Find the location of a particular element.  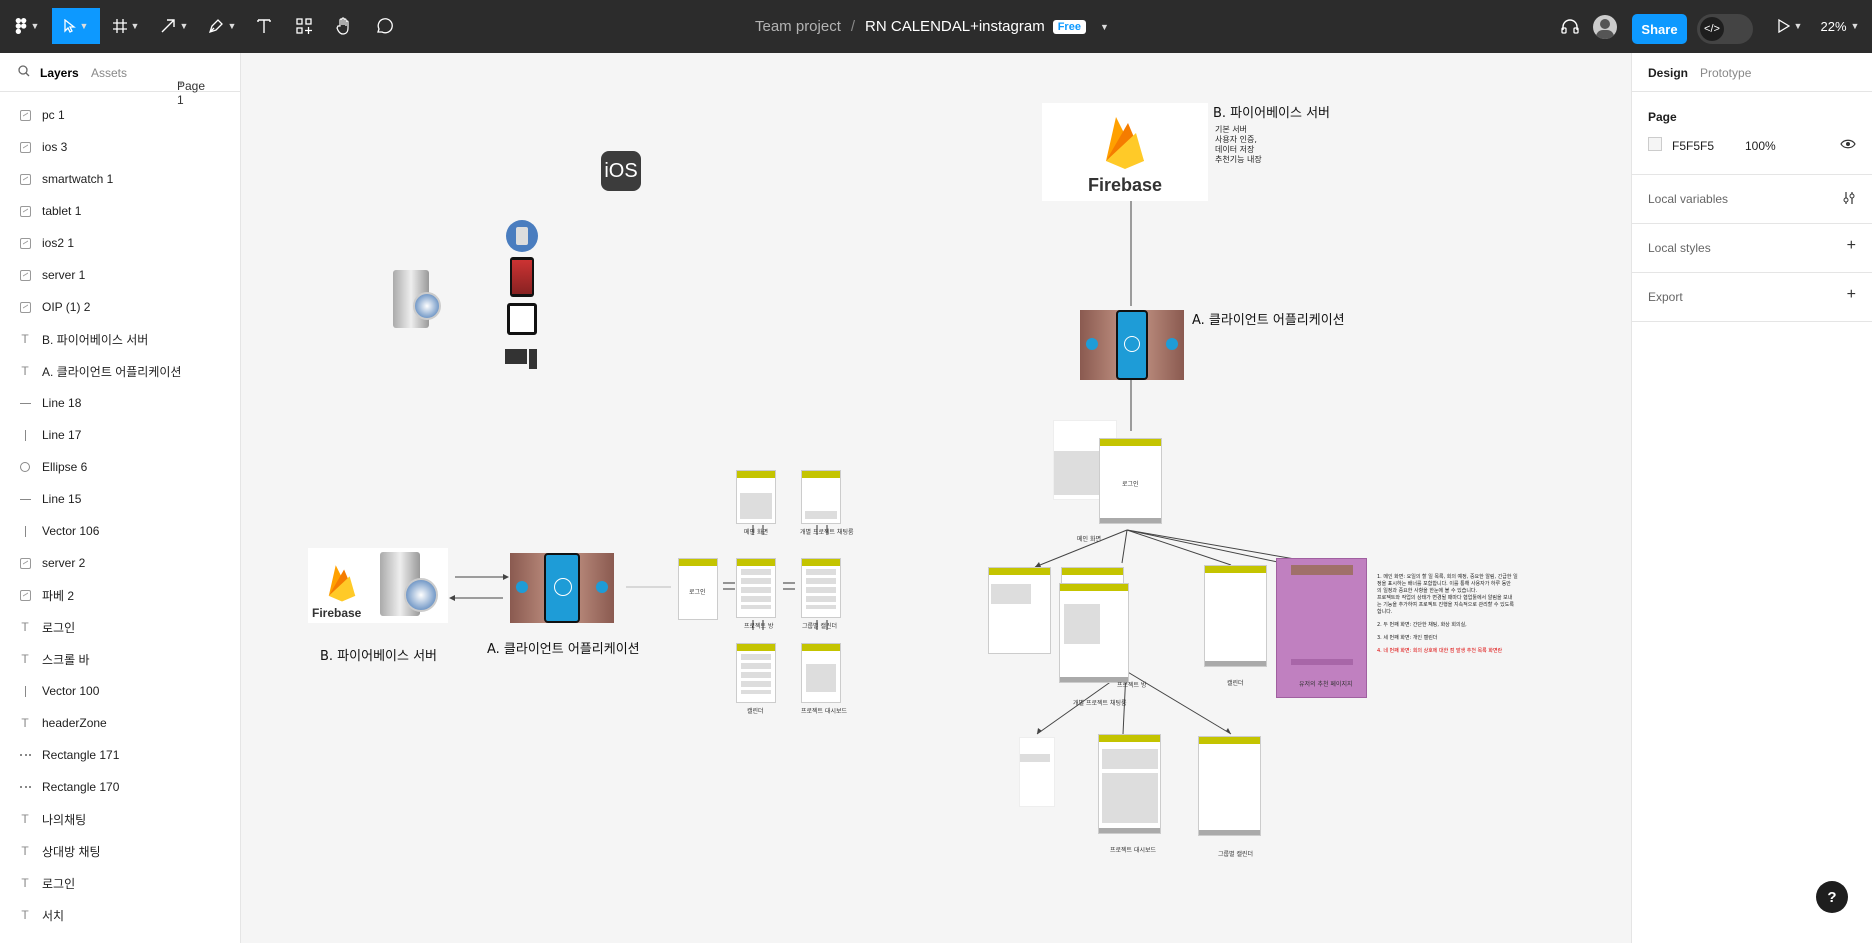

layer-row: T 스크롤 바 is located at coordinates (120, 659).